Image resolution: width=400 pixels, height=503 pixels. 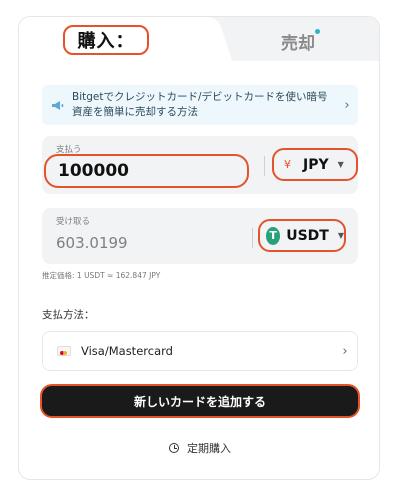 What do you see at coordinates (298, 41) in the screenshot?
I see `tab-sell-label: 売却` at bounding box center [298, 41].